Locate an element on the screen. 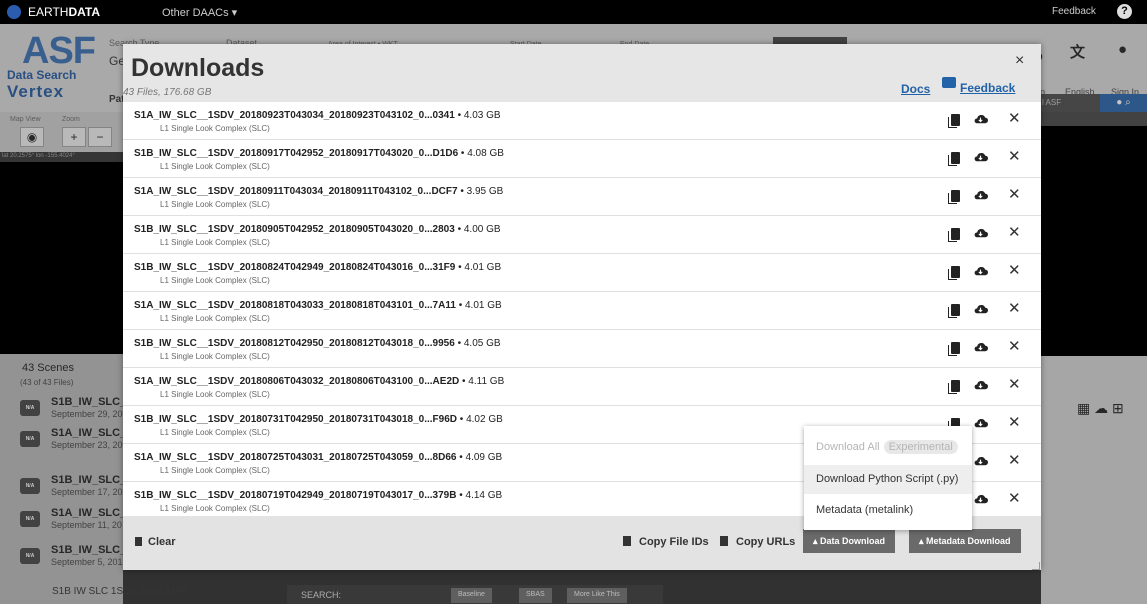 This screenshot has width=1147, height=604. download-python-script-option: Download Python Script (.py) is located at coordinates (888, 479).